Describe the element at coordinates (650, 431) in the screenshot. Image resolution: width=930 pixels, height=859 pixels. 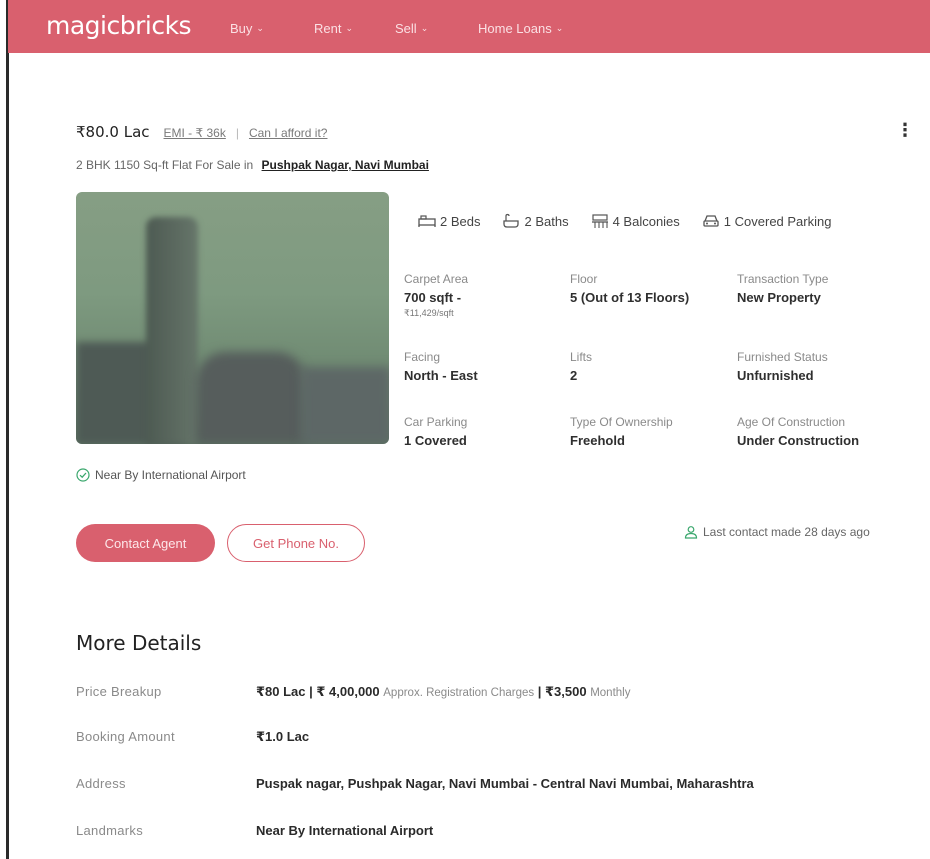
I see `detail-ownership: Type Of Ownership Freehold` at that location.